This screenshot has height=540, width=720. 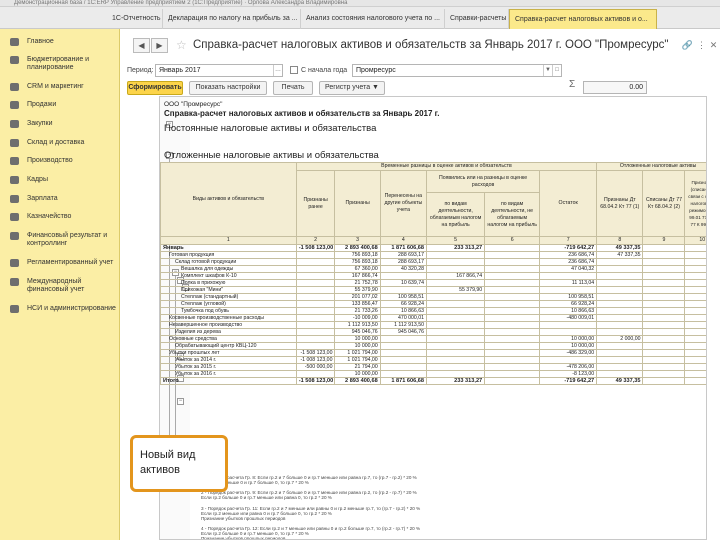 I want to click on cell-value: 10 000,00, so click(x=357, y=346).